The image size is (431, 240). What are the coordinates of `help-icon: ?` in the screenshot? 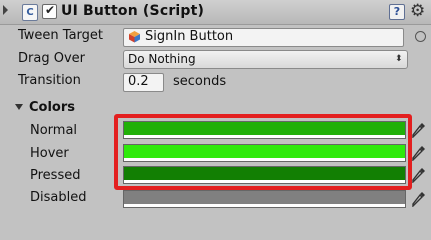 It's located at (397, 12).